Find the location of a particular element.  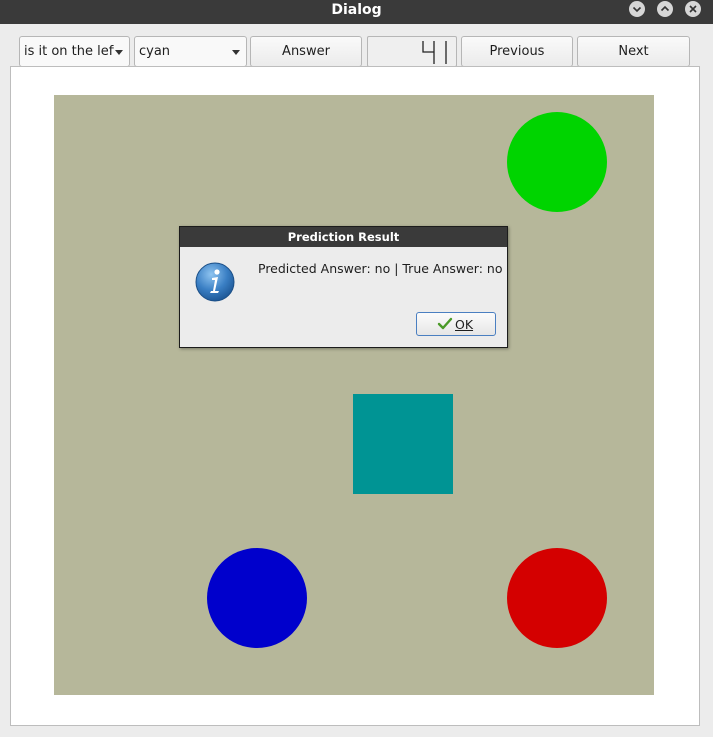

dialog-message: Predicted Answer: no | True Answer: no is located at coordinates (380, 268).